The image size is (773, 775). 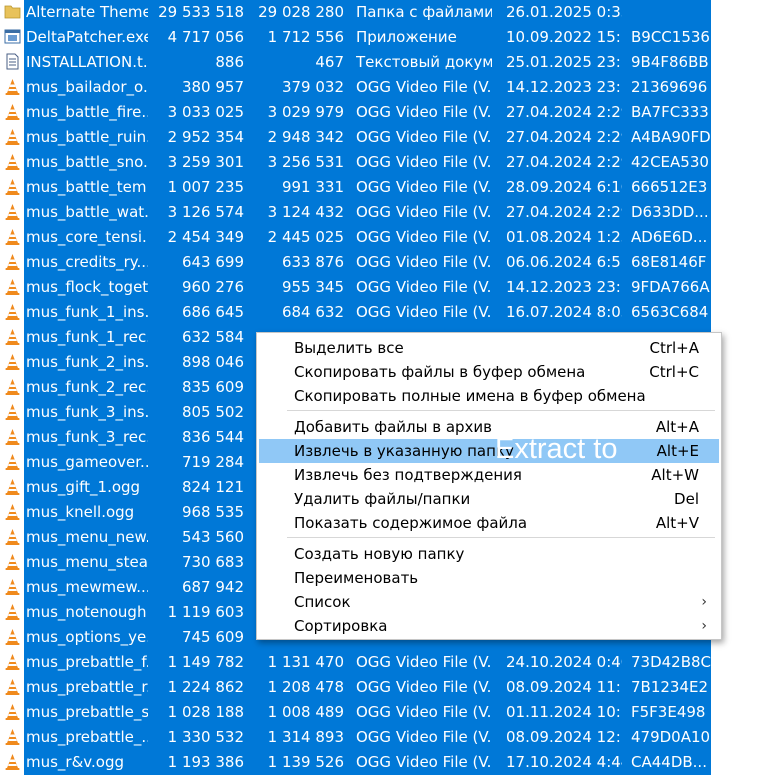 What do you see at coordinates (668, 712) in the screenshot?
I see `crc-value: F5F3E498` at bounding box center [668, 712].